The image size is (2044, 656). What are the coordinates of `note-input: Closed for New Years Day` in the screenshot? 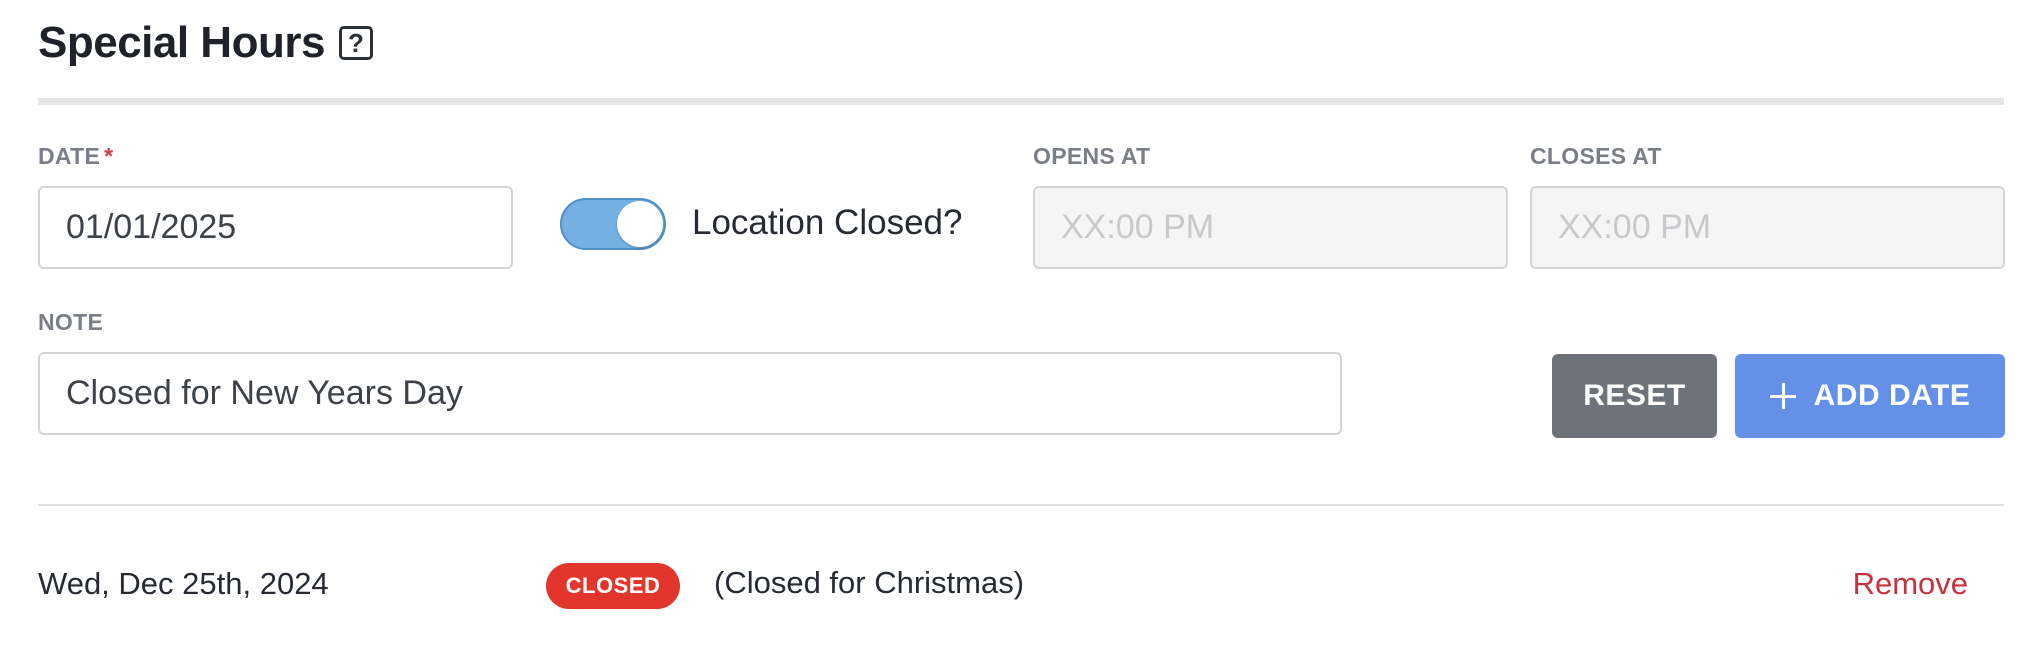 It's located at (690, 393).